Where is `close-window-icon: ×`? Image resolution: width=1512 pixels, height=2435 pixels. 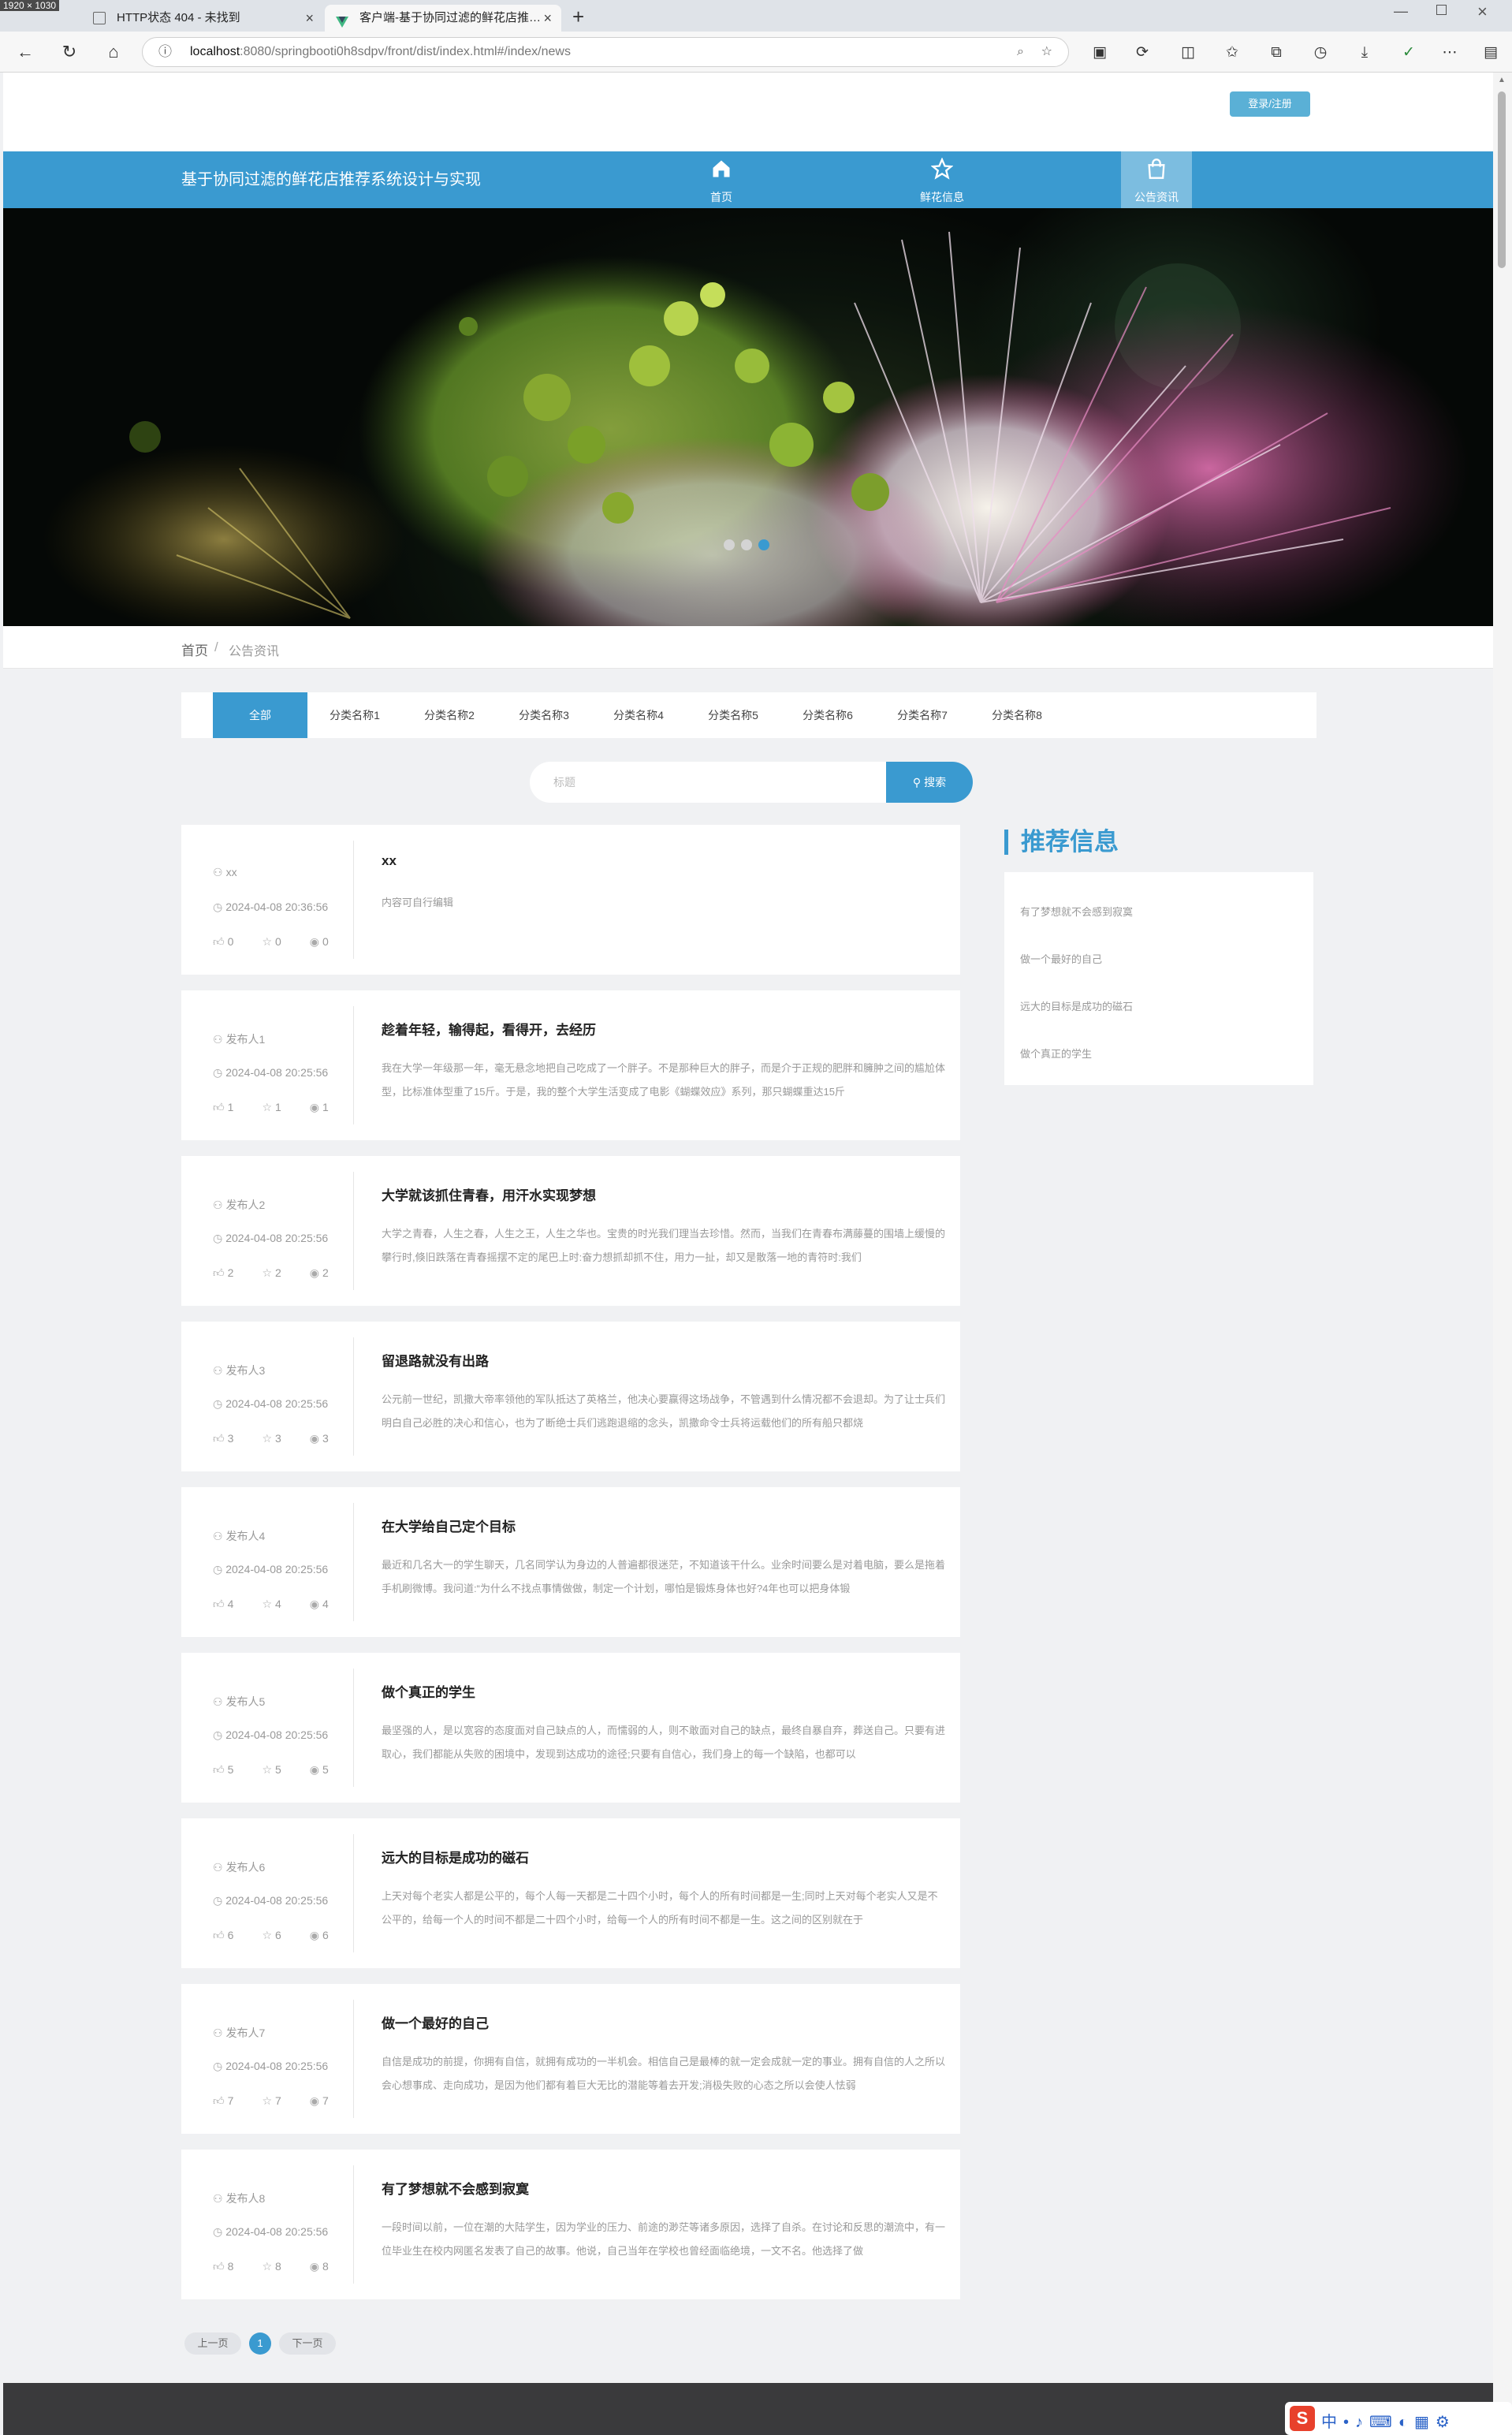 close-window-icon: × is located at coordinates (1483, 12).